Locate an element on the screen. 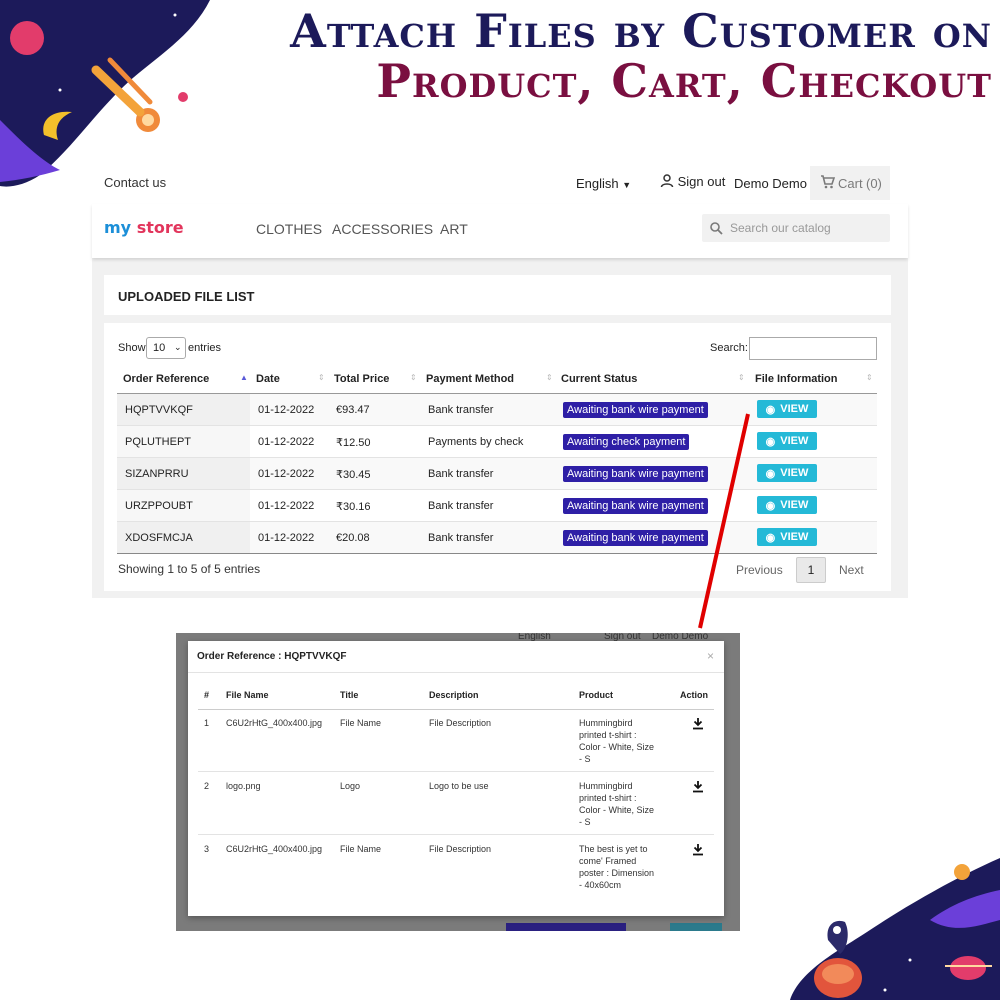 The height and width of the screenshot is (1000, 1000). file-number: 2 is located at coordinates (207, 786).